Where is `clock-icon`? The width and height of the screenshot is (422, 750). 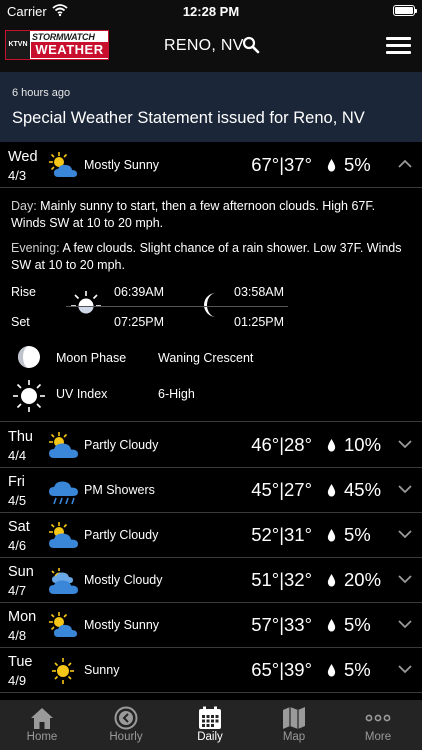 clock-icon is located at coordinates (126, 718).